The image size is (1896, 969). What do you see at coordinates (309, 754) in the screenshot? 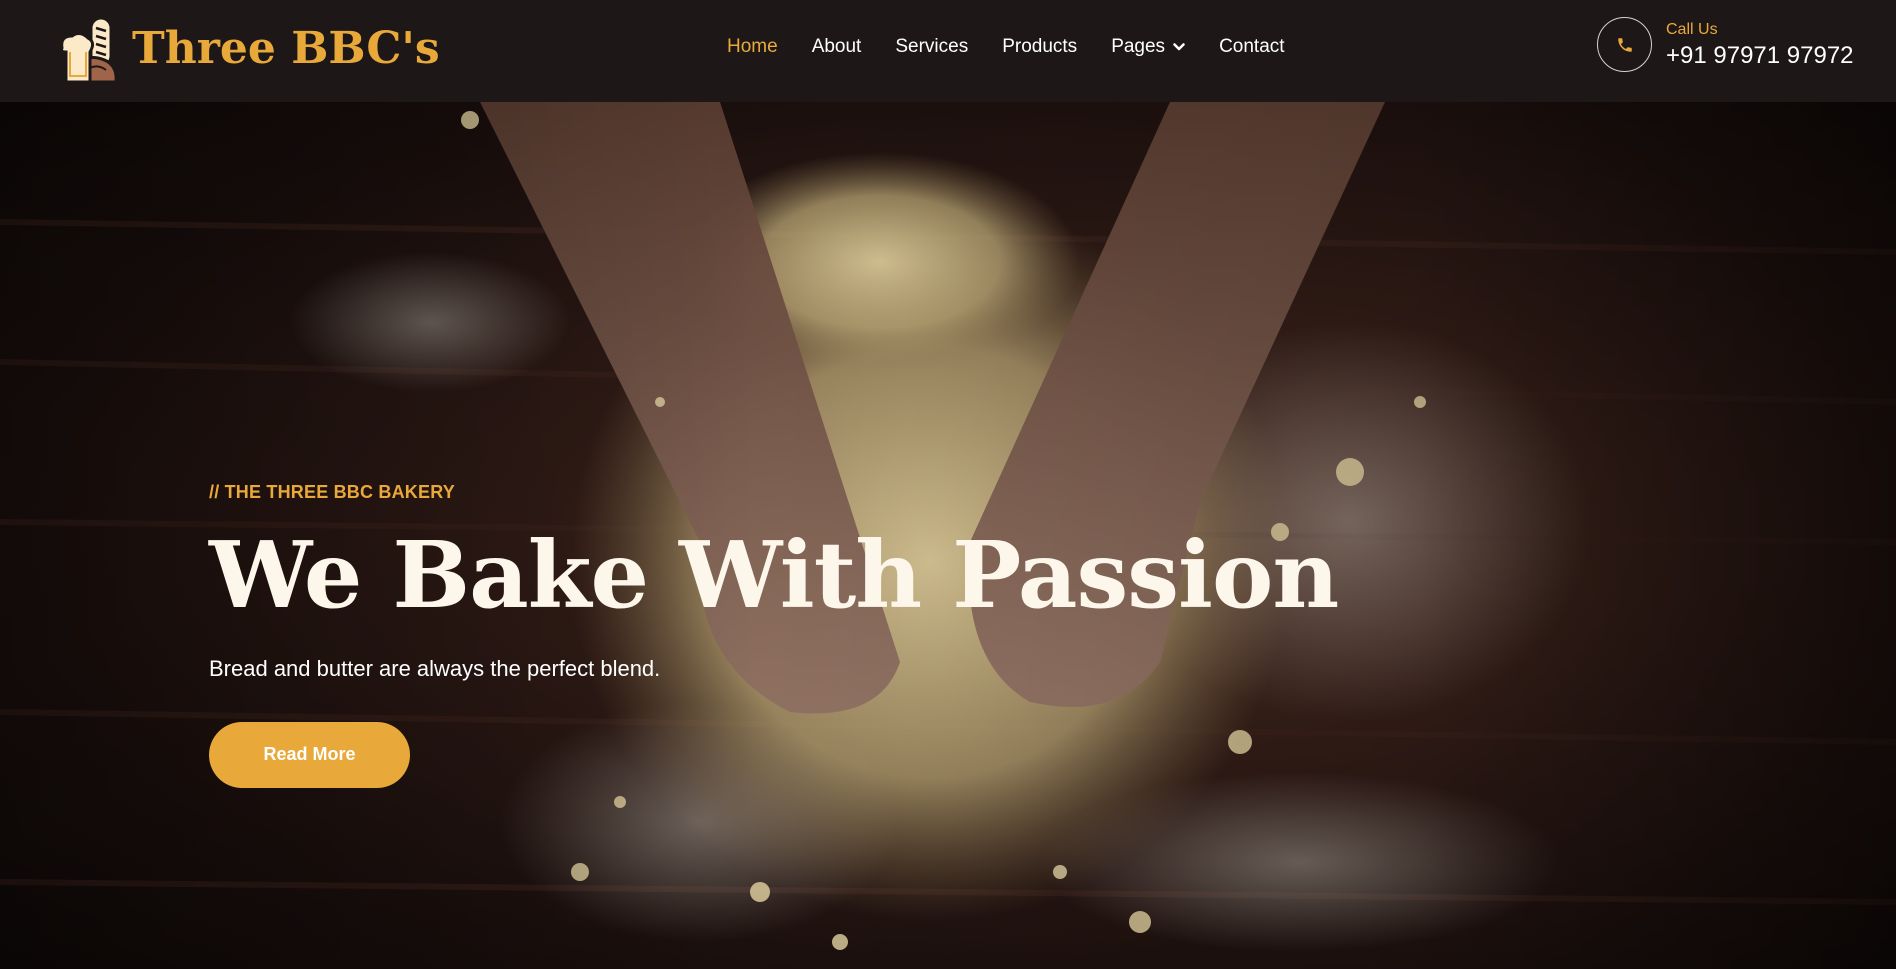
I see `read-more-button: Read More` at bounding box center [309, 754].